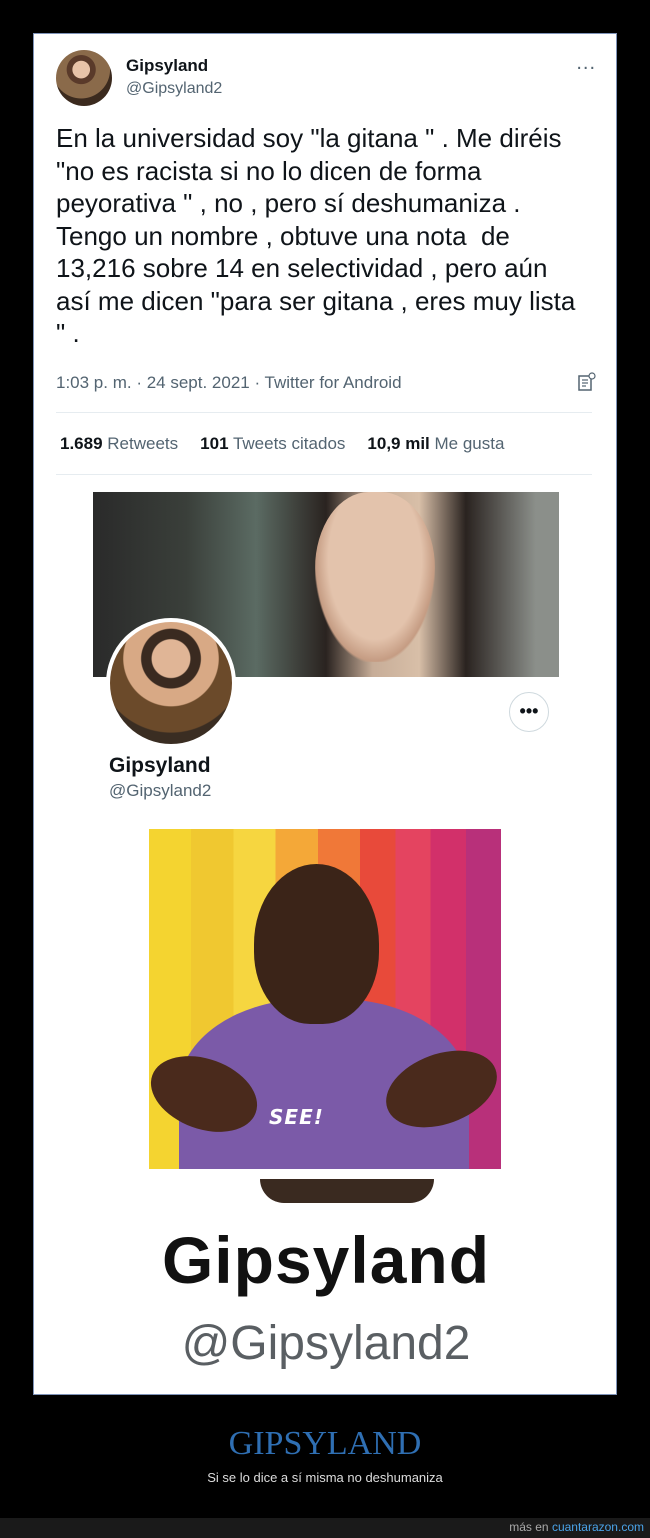 The height and width of the screenshot is (1538, 650). Describe the element at coordinates (272, 444) in the screenshot. I see `quote-tweets-stat: 101 Tweets citados` at that location.